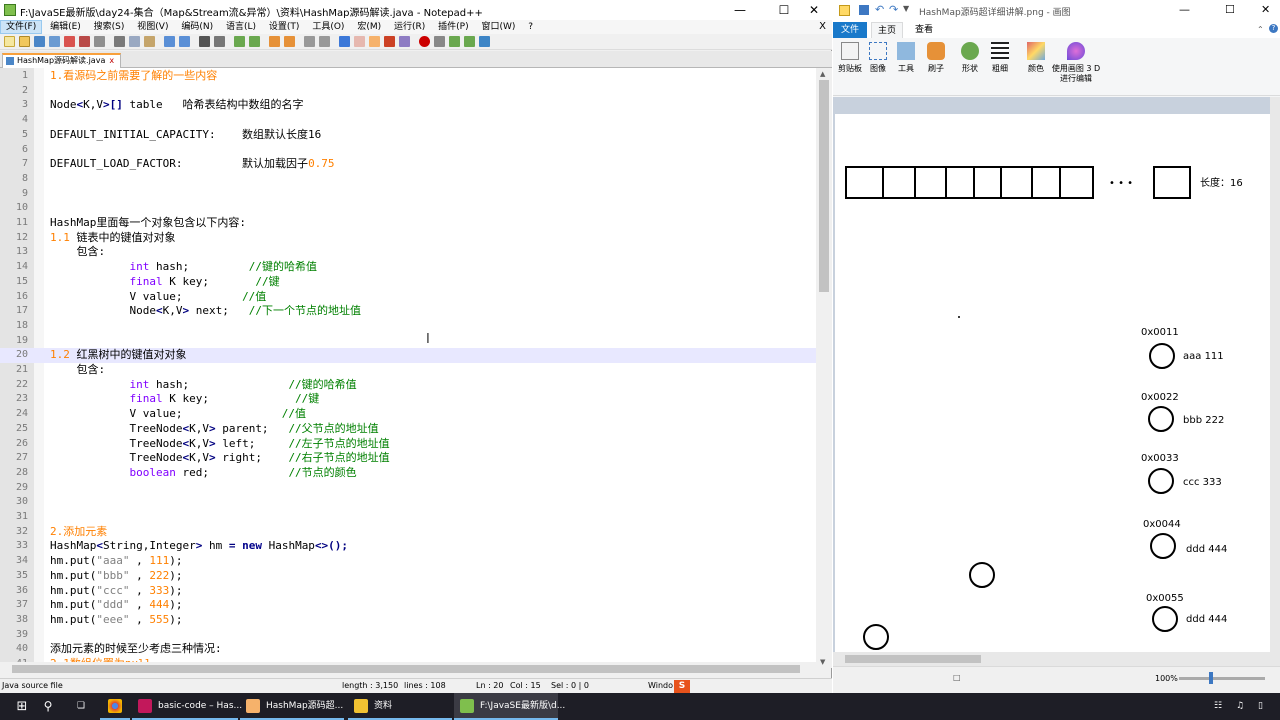 This screenshot has width=1280, height=720. What do you see at coordinates (408, 488) in the screenshot?
I see `code-line: 29` at bounding box center [408, 488].